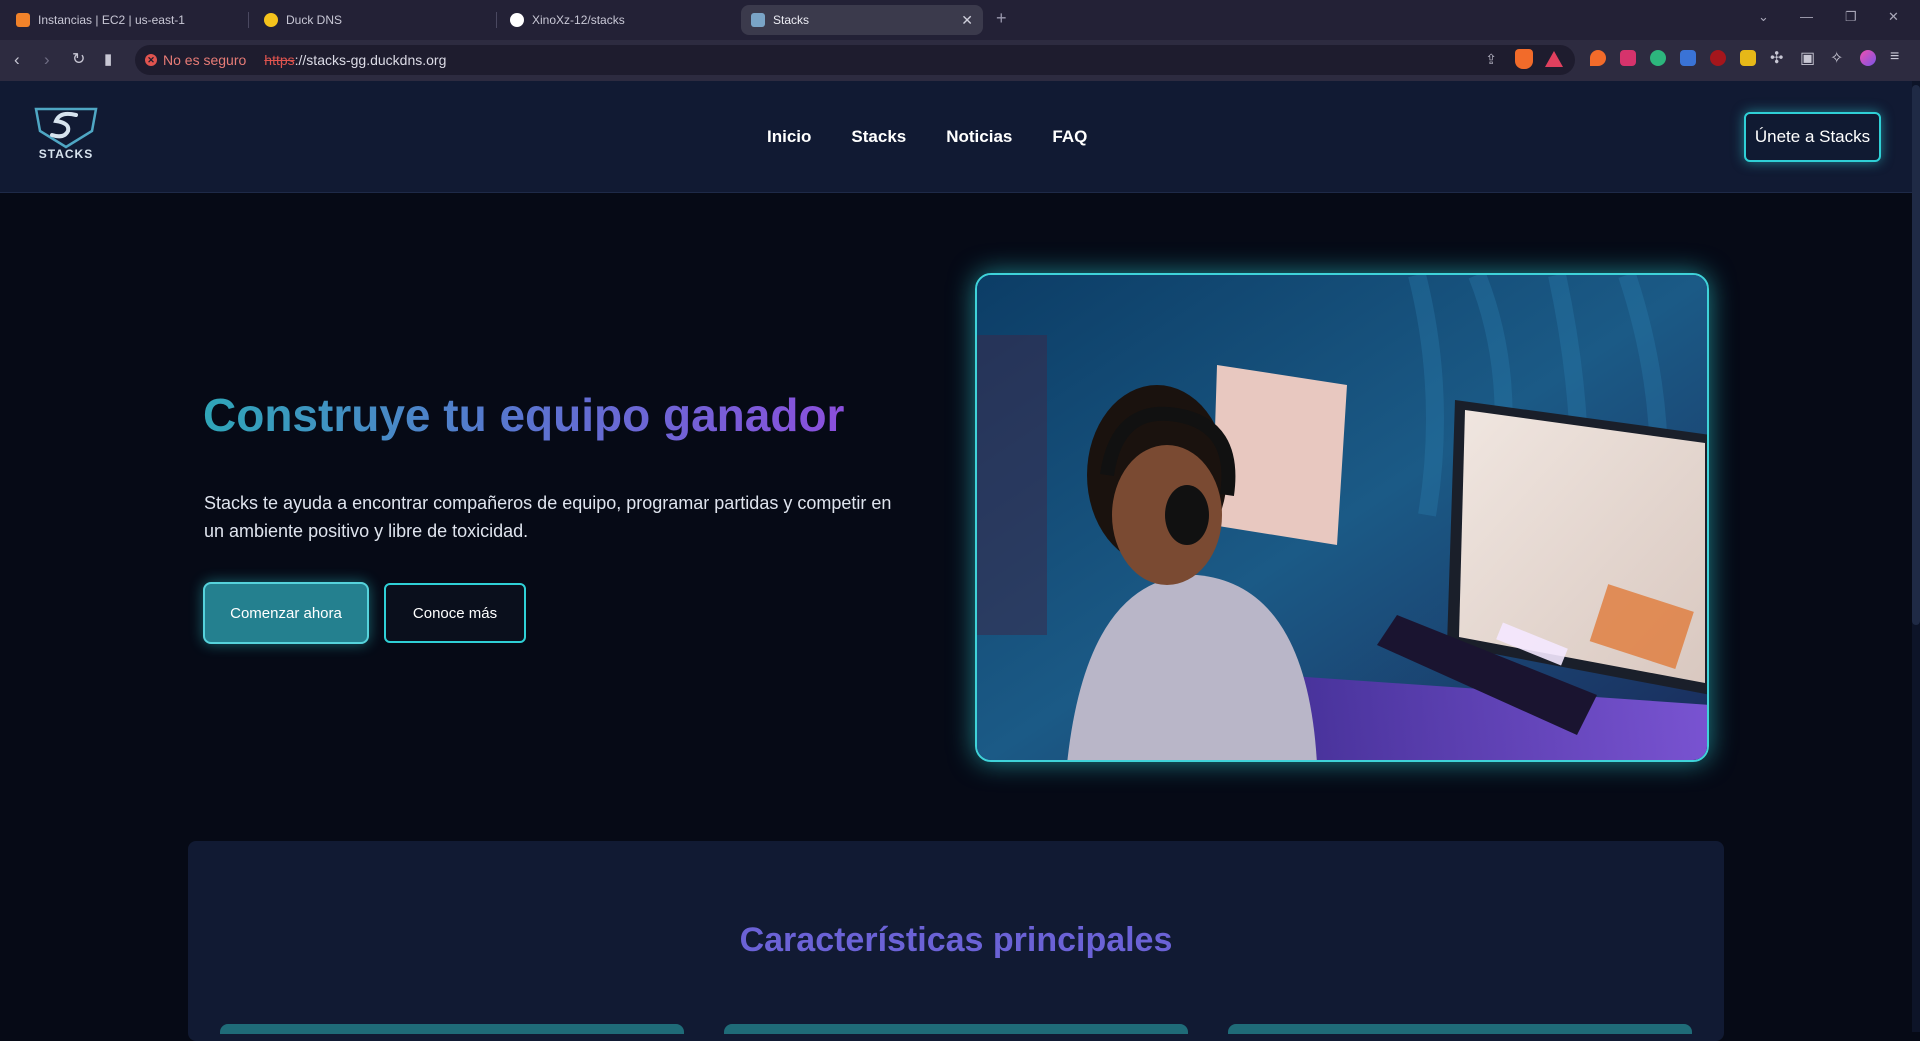 Image resolution: width=1920 pixels, height=1041 pixels. What do you see at coordinates (151, 60) in the screenshot?
I see `not-secure-icon: ✕` at bounding box center [151, 60].